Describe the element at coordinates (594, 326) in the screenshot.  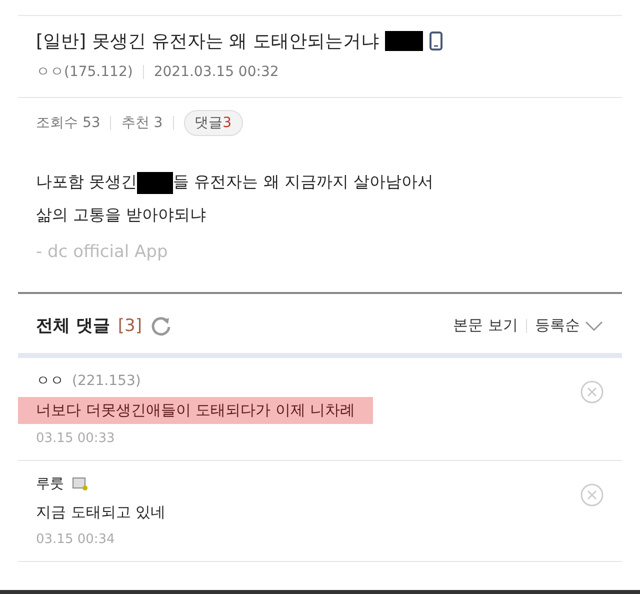
I see `caret-icon` at that location.